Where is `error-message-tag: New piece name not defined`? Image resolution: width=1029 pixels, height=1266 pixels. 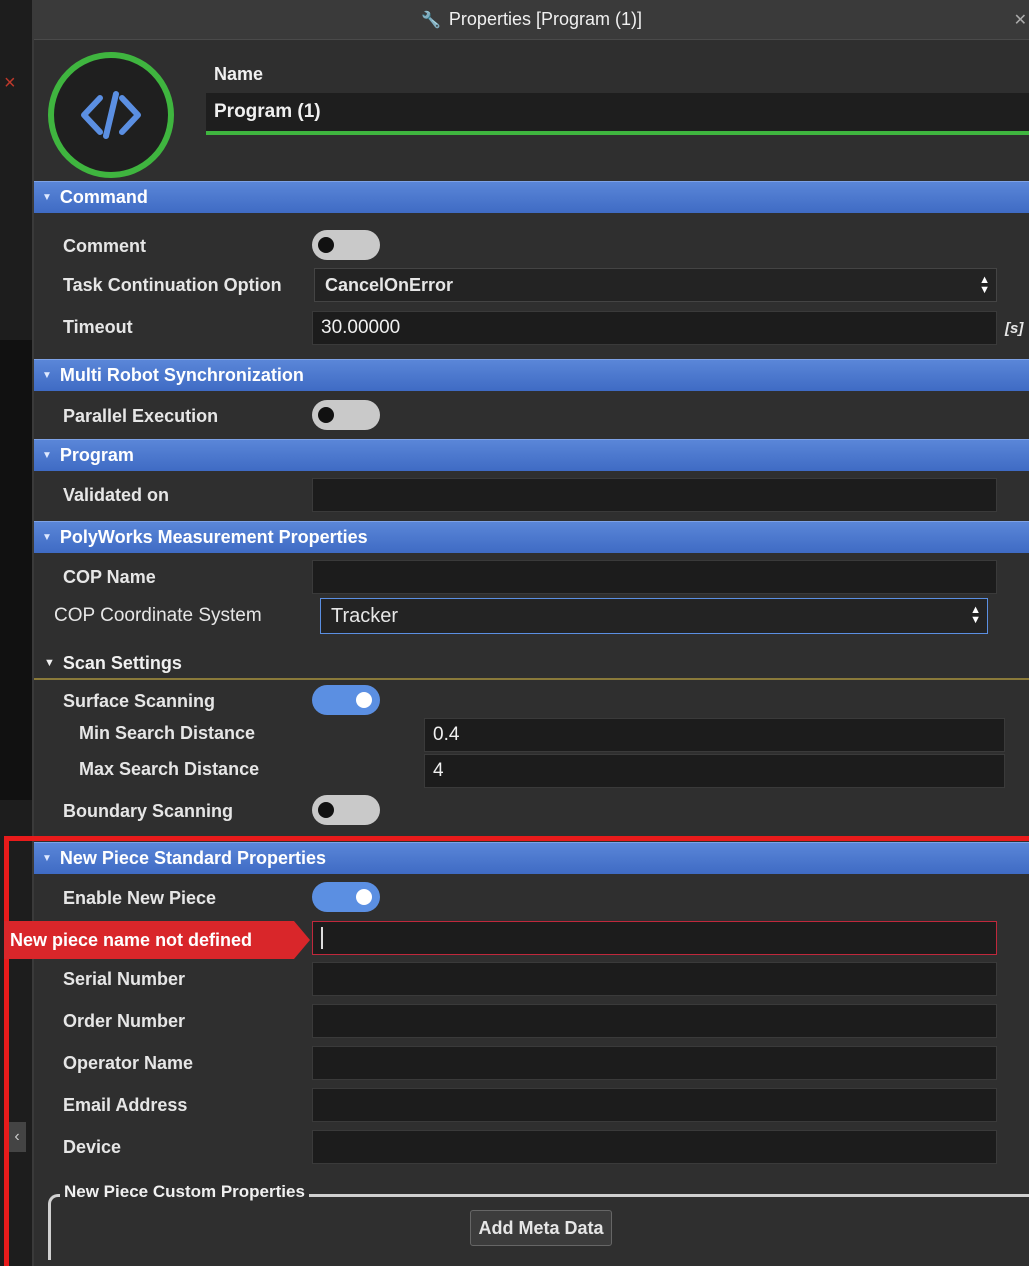 error-message-tag: New piece name not defined is located at coordinates (157, 940).